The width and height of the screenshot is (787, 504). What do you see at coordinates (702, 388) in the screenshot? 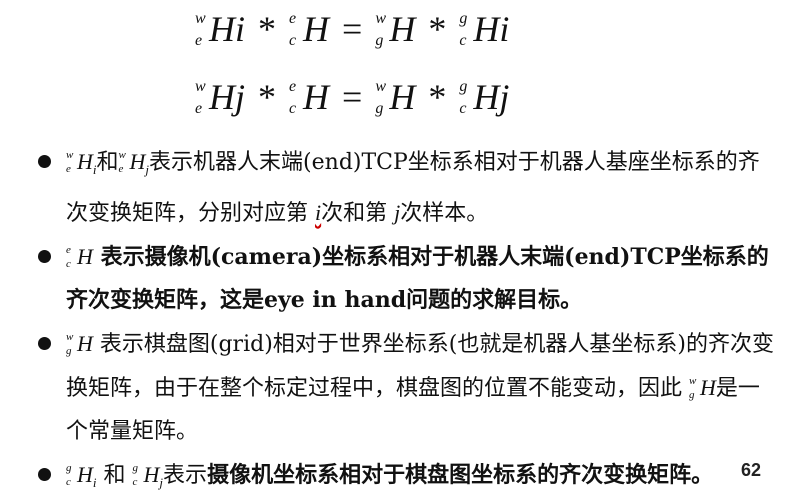
I see `math-wgH-2: wgH` at bounding box center [702, 388].